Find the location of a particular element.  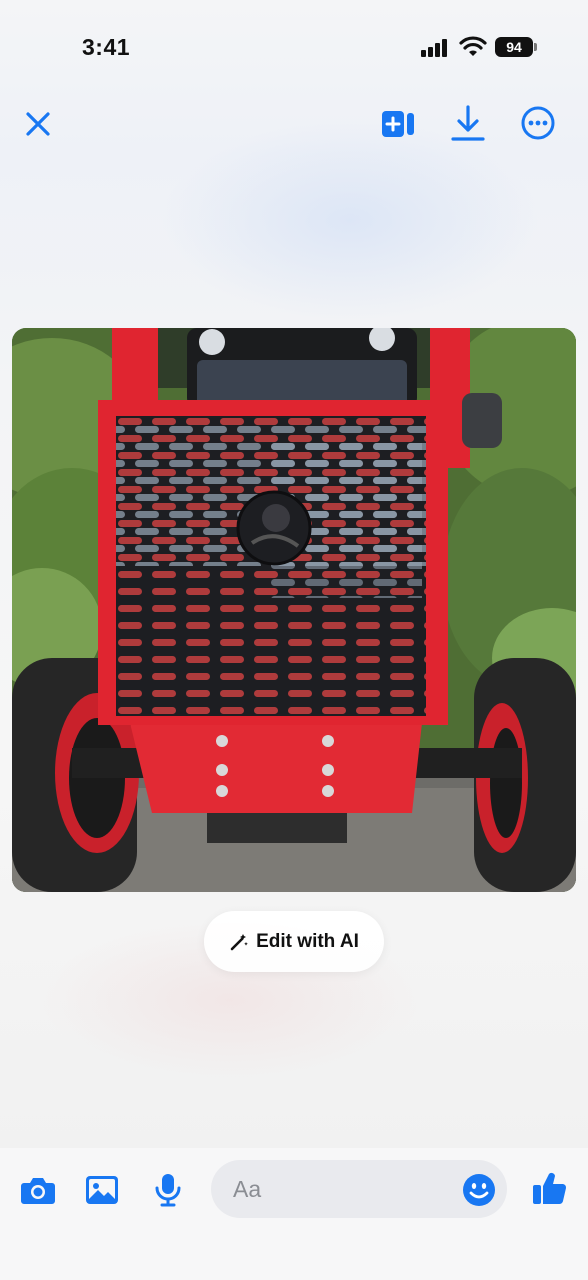

like-button is located at coordinates (550, 1188).